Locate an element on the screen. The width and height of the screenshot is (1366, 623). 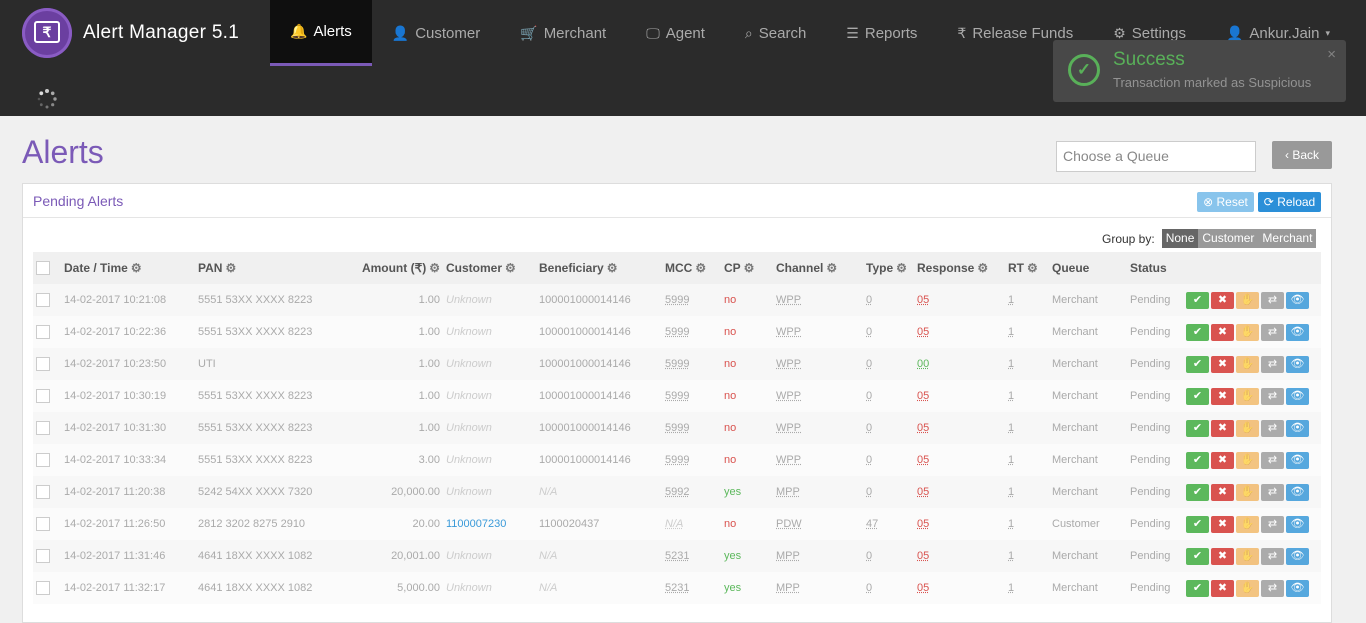
customer-cell: 1100007230 is located at coordinates (489, 524).